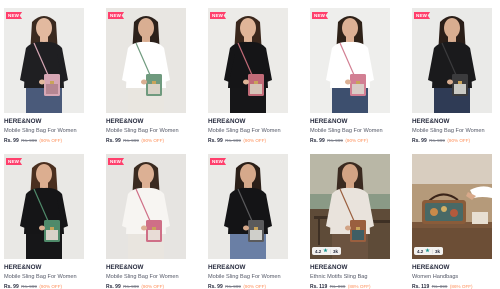 The image size is (500, 289). What do you see at coordinates (435, 277) in the screenshot?
I see `product-title: Women Handbags` at bounding box center [435, 277].